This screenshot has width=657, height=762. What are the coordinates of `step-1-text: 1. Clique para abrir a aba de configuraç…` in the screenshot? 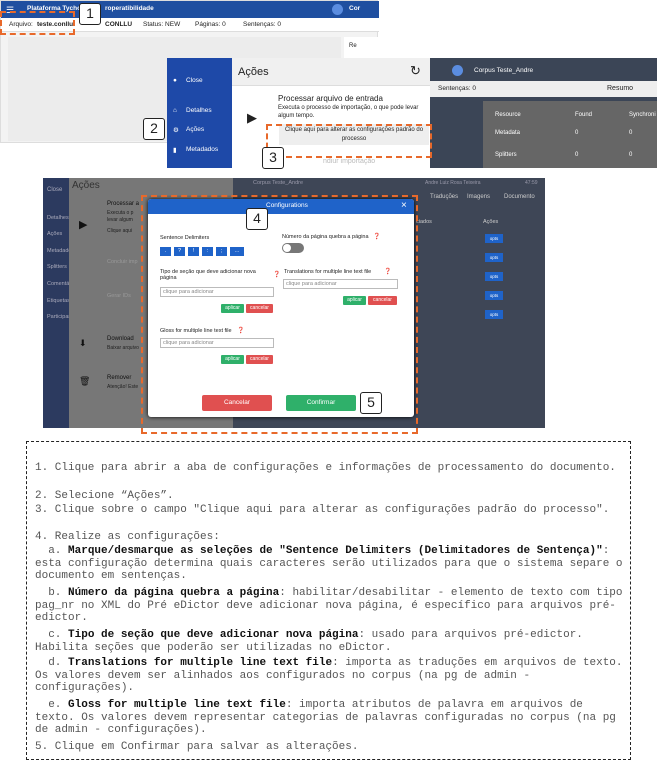 It's located at (325, 468).